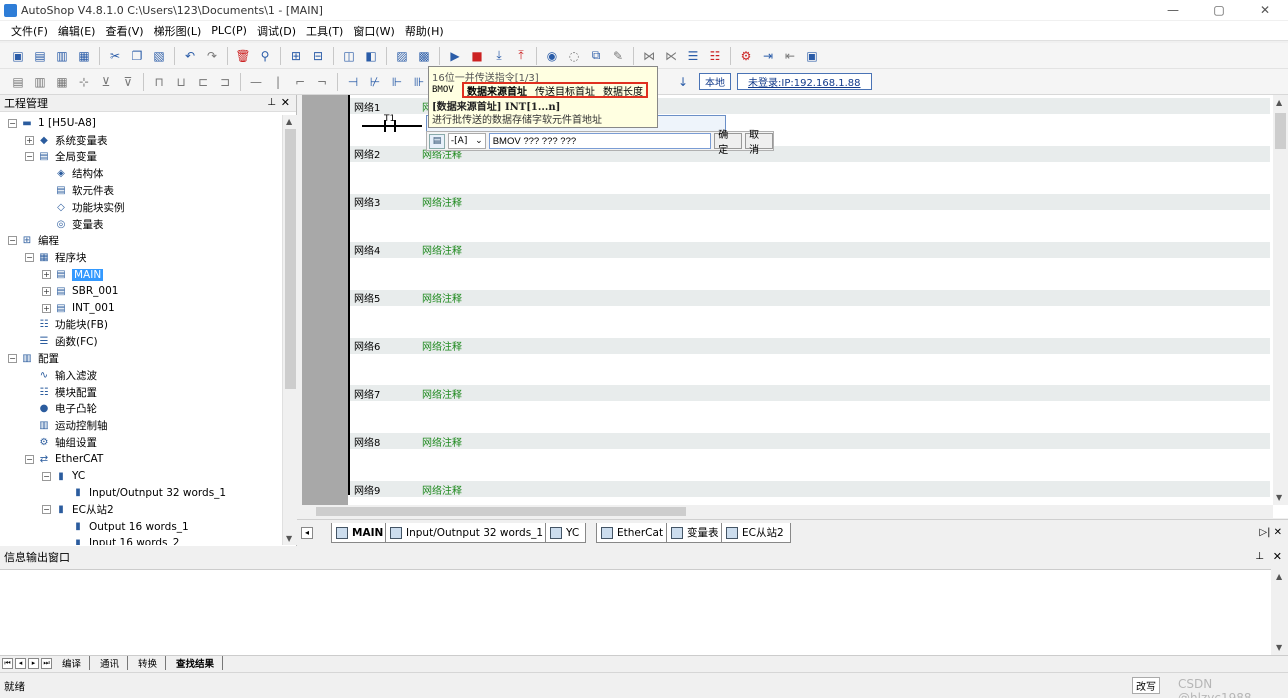 The image size is (1288, 698). What do you see at coordinates (455, 56) in the screenshot?
I see `run-icon: ▶` at bounding box center [455, 56].